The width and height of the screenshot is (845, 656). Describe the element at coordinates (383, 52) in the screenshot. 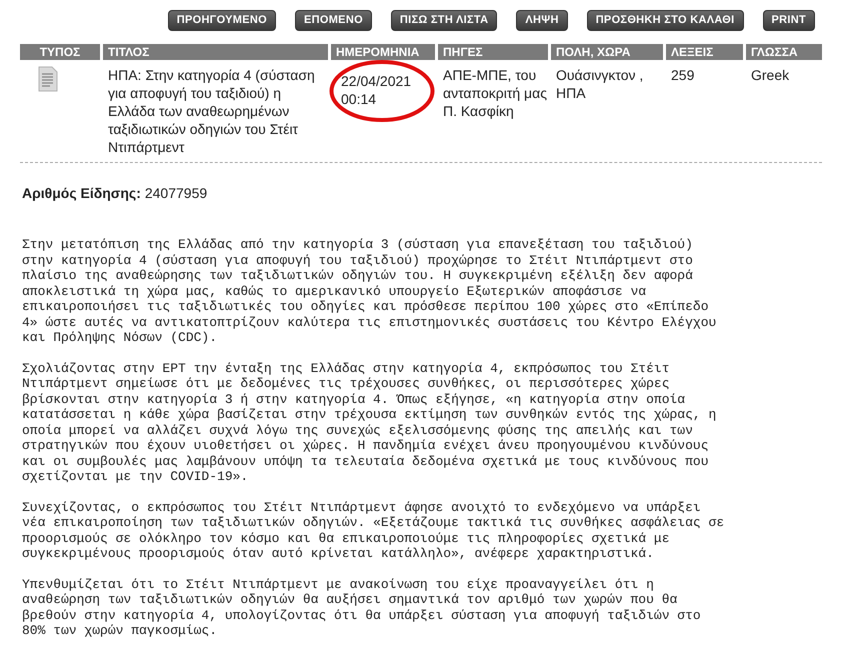

I see `column-header: ΗΜΕΡΟΜΗΝΙΑ` at that location.